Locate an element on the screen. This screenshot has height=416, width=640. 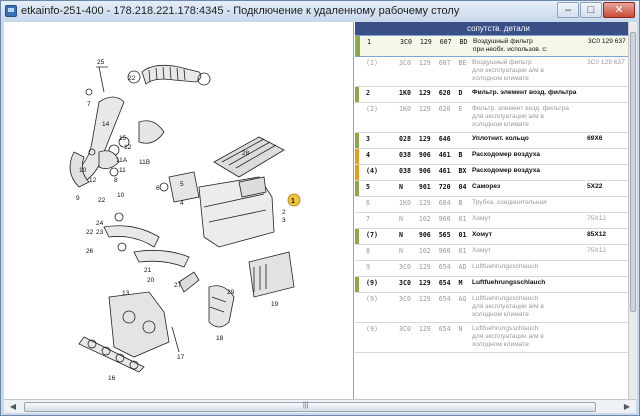
window-controls: – □ ✕ is located at coordinates (596, 10).